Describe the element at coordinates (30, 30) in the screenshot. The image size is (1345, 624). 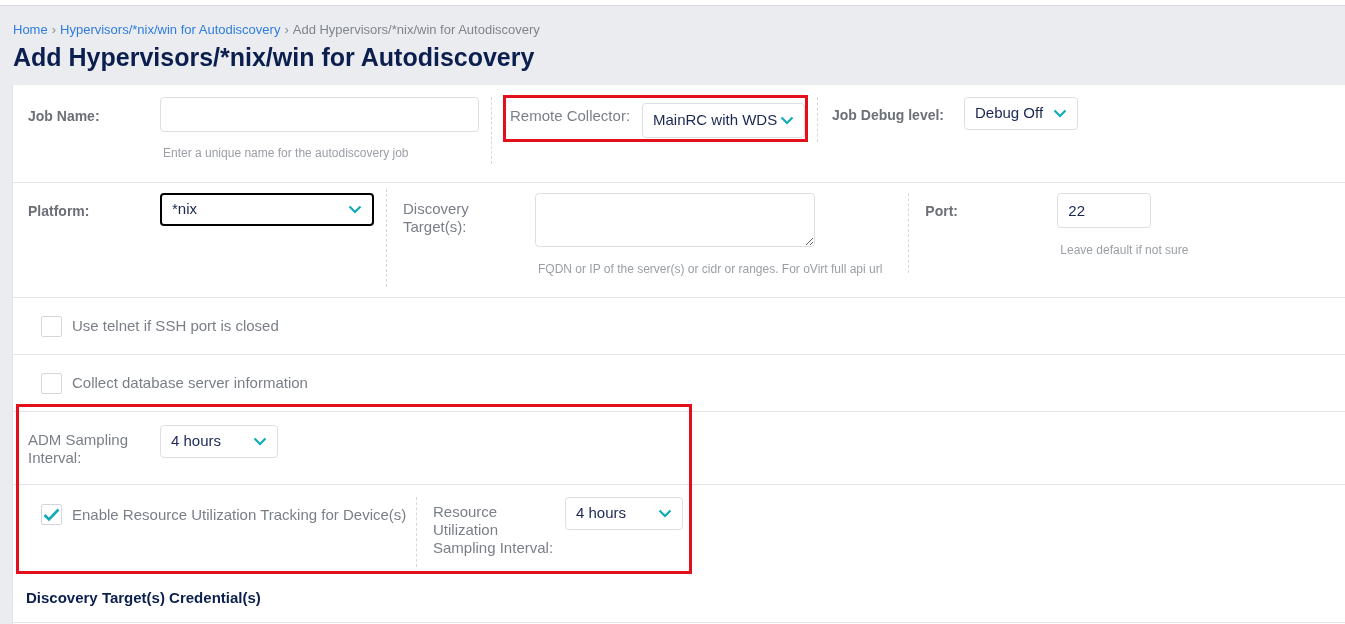
I see `breadcrumb-link: Home` at that location.